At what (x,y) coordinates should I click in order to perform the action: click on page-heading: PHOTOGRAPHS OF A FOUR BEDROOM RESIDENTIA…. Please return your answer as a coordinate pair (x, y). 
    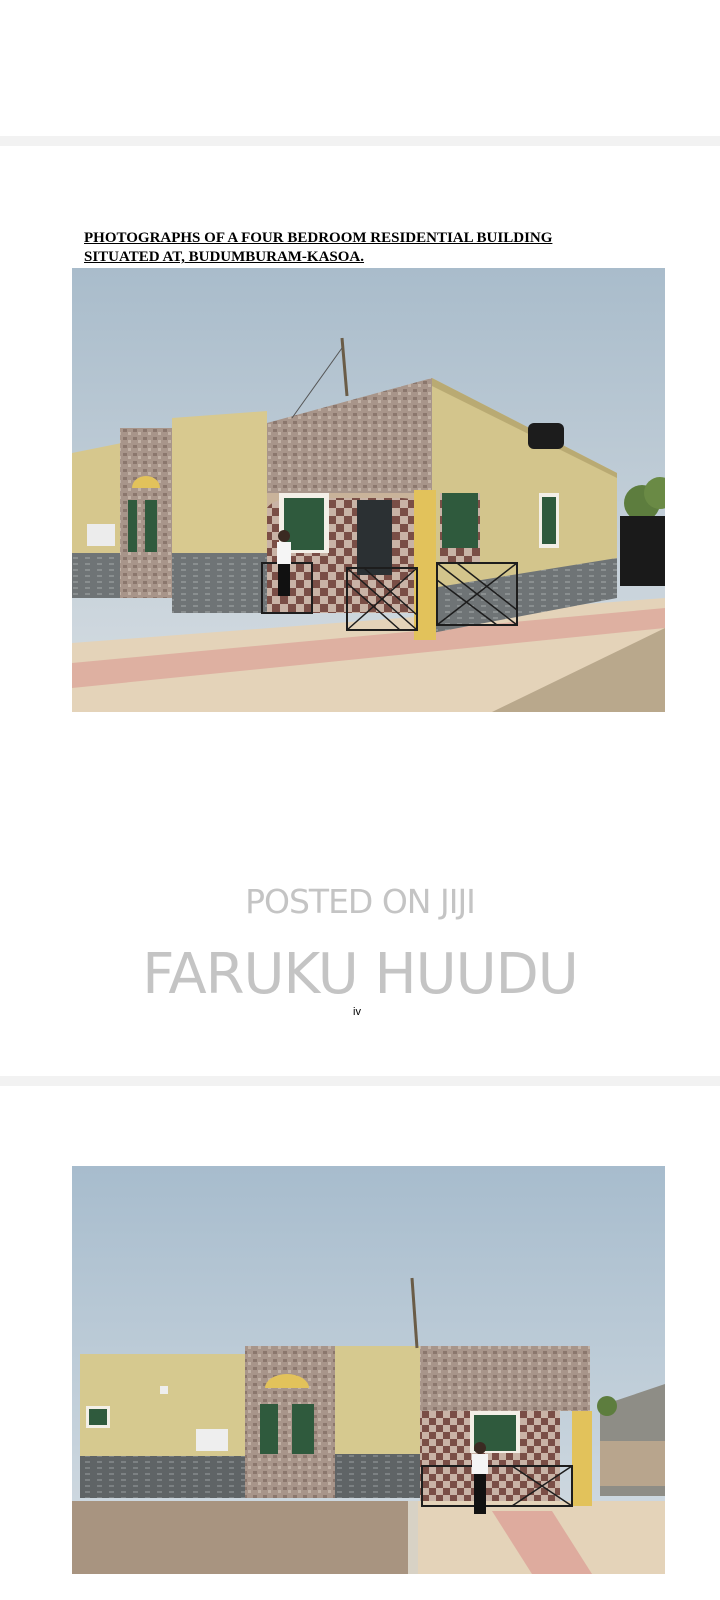
    Looking at the image, I should click on (364, 248).